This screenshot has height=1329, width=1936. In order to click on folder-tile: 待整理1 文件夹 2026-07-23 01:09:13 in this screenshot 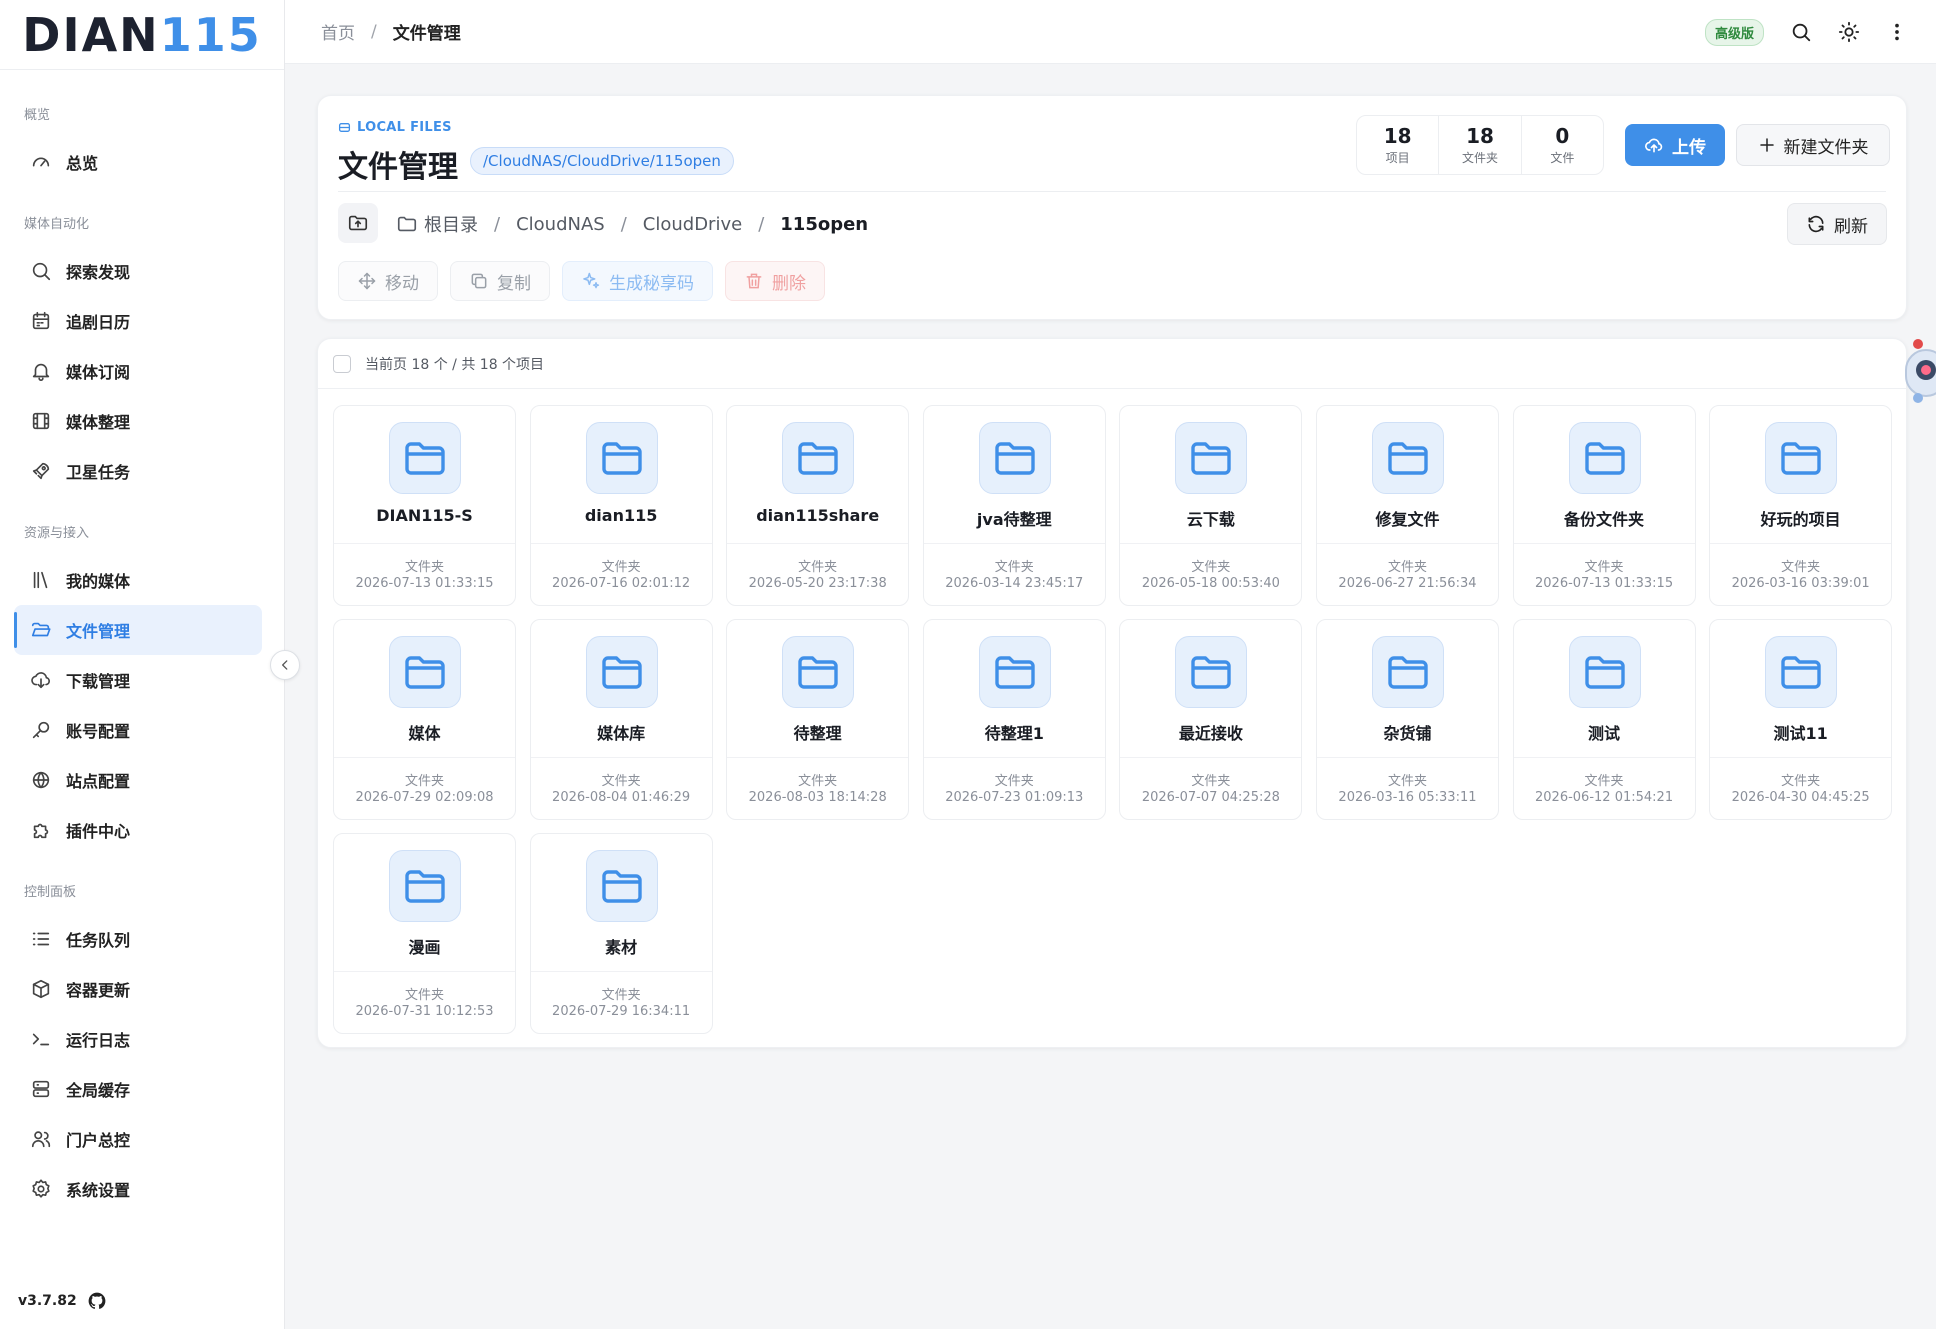, I will do `click(1014, 719)`.